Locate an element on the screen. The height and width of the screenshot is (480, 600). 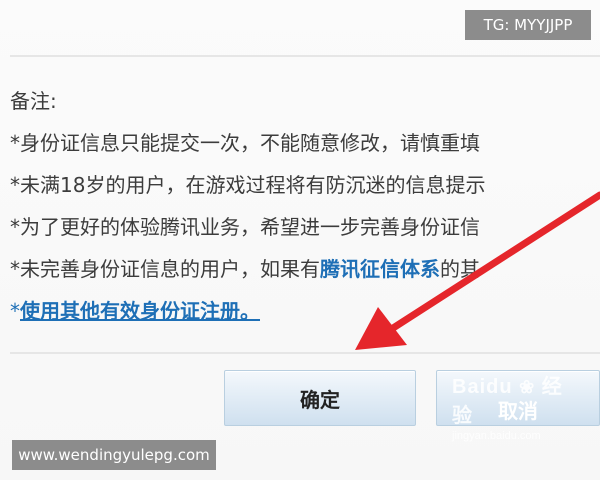
baidu-brand: Baidu is located at coordinates (482, 387).